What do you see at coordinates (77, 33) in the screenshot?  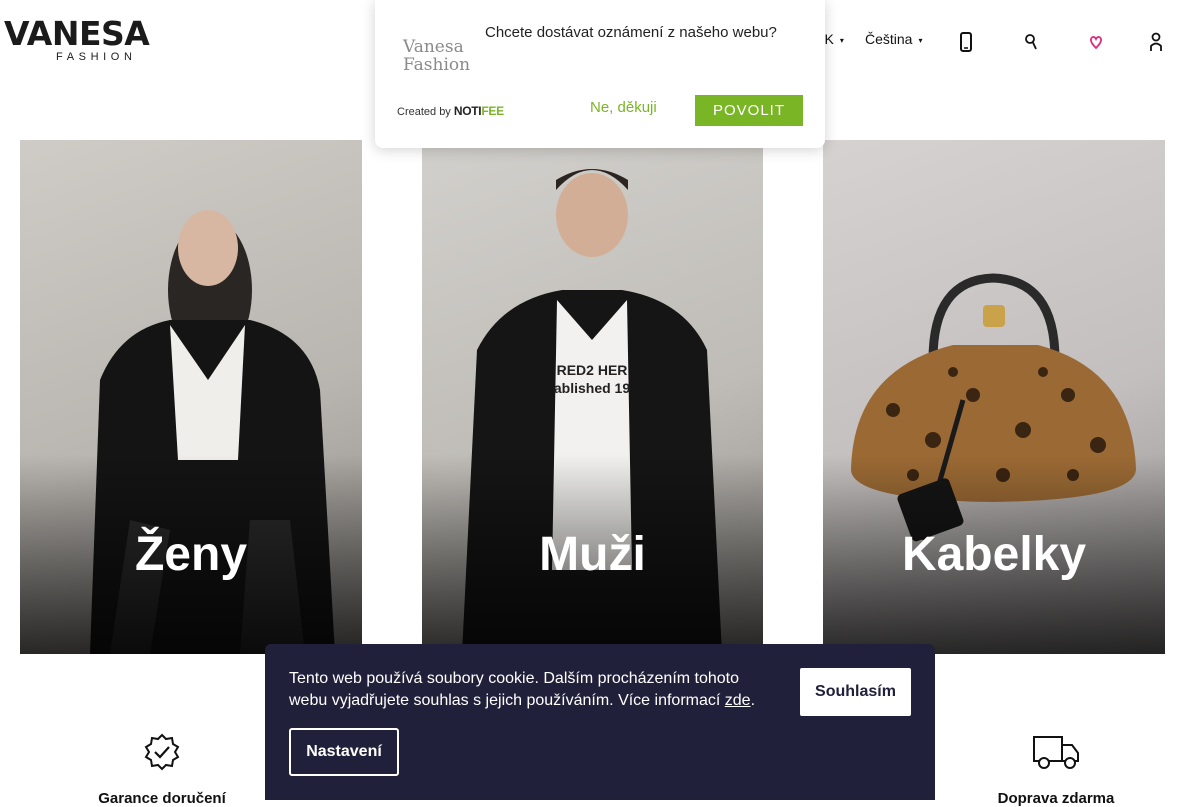 I see `logo-wordmark: VANESA` at bounding box center [77, 33].